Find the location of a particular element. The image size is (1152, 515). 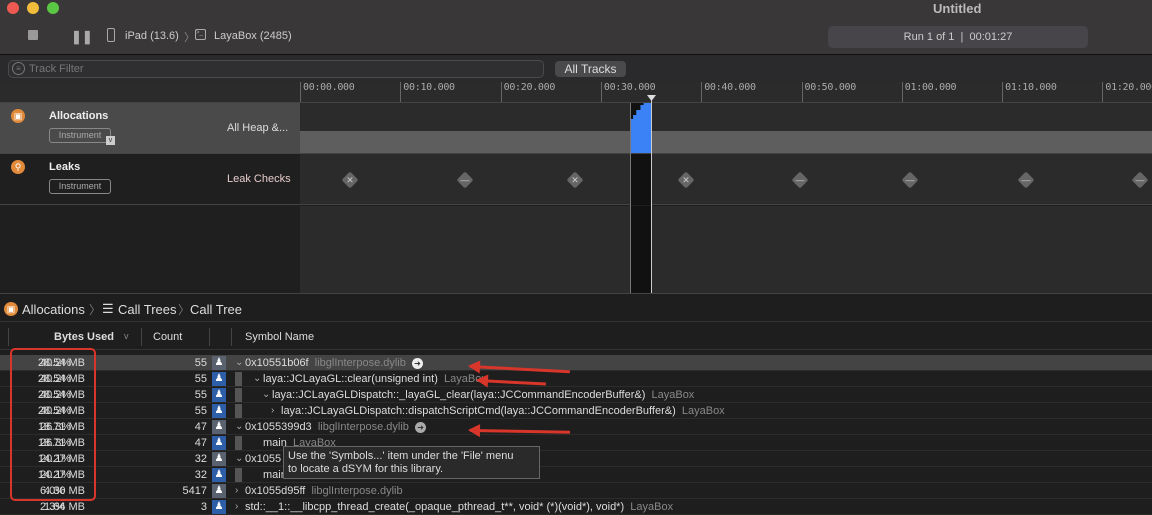

window-title: Untitled is located at coordinates (957, 8).